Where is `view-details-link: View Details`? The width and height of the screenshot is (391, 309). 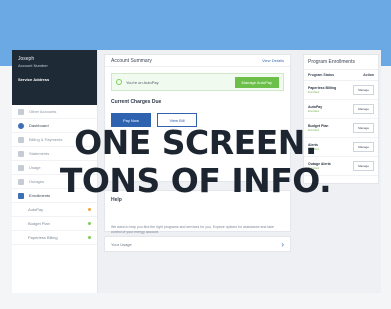 view-details-link: View Details is located at coordinates (273, 60).